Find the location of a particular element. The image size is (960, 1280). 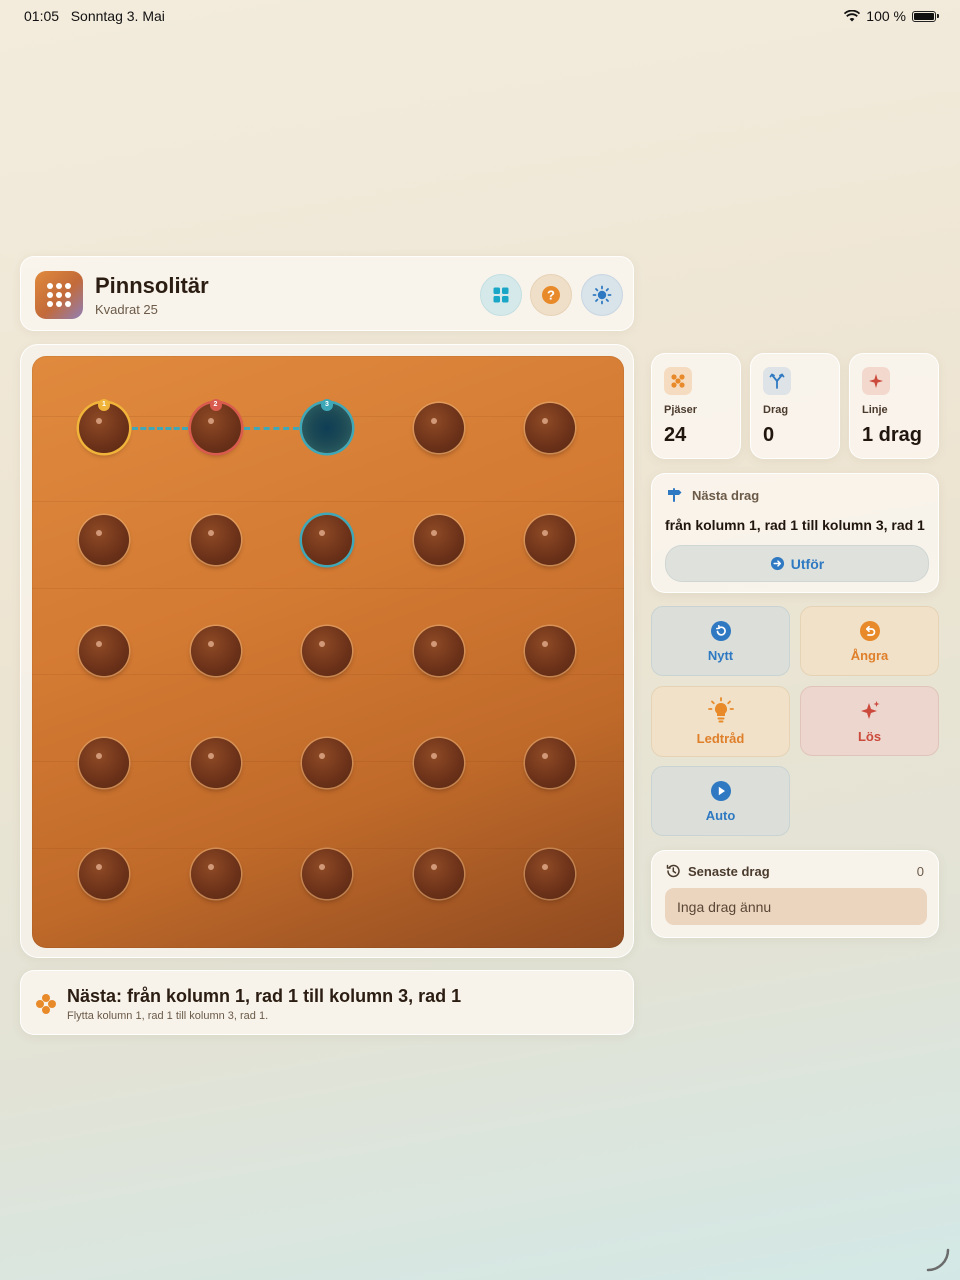

recent-moves-card: Senaste drag 0 Inga drag ännu is located at coordinates (795, 894).